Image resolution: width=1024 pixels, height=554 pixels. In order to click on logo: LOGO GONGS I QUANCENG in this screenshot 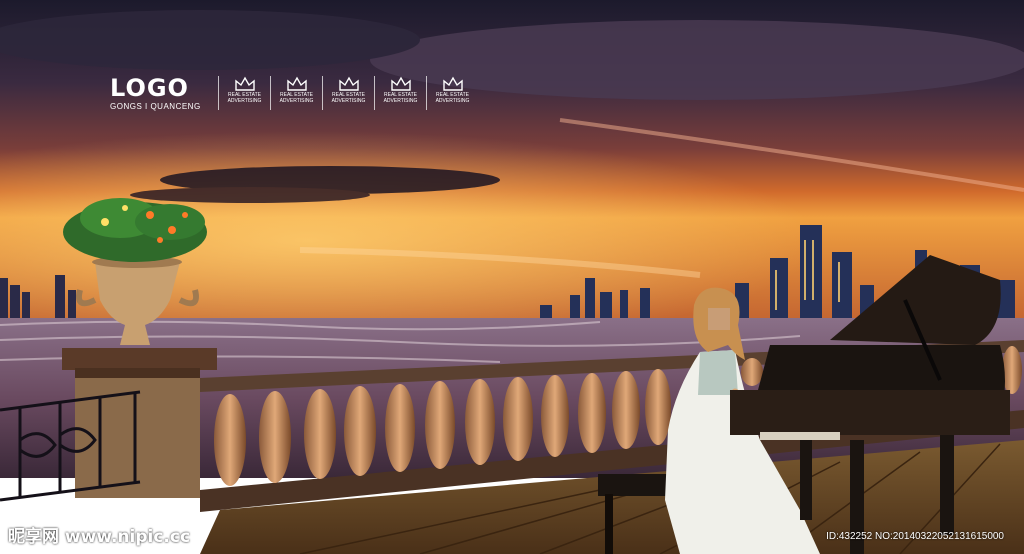, I will do `click(155, 93)`.